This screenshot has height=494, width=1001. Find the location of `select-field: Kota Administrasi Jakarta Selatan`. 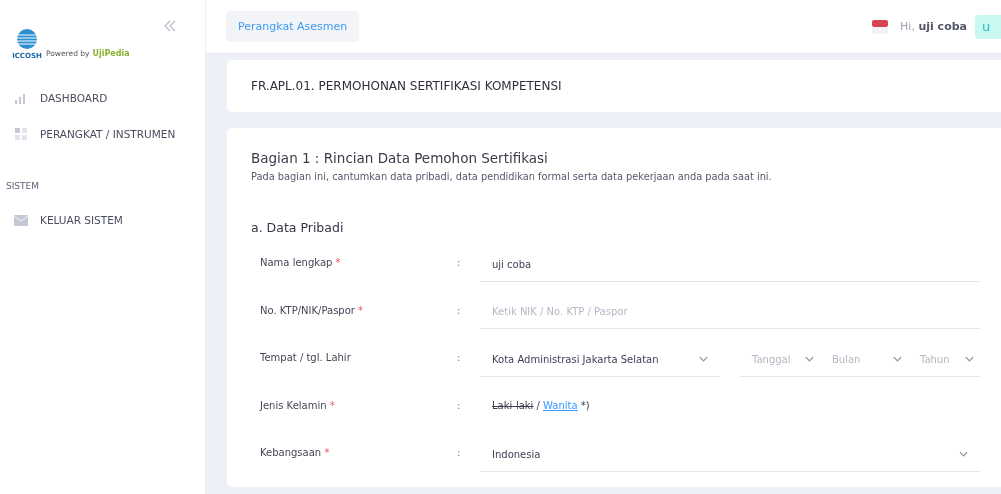

select-field: Kota Administrasi Jakarta Selatan is located at coordinates (600, 359).